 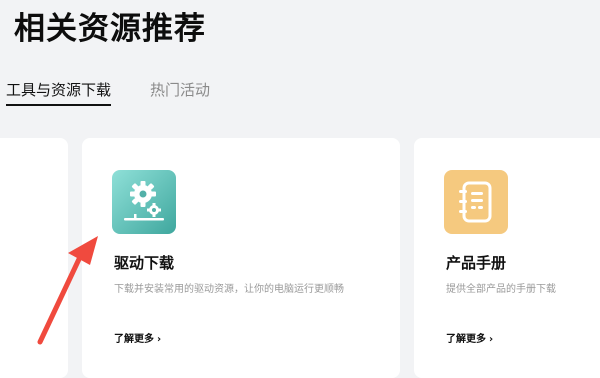 What do you see at coordinates (144, 202) in the screenshot?
I see `gears-icon` at bounding box center [144, 202].